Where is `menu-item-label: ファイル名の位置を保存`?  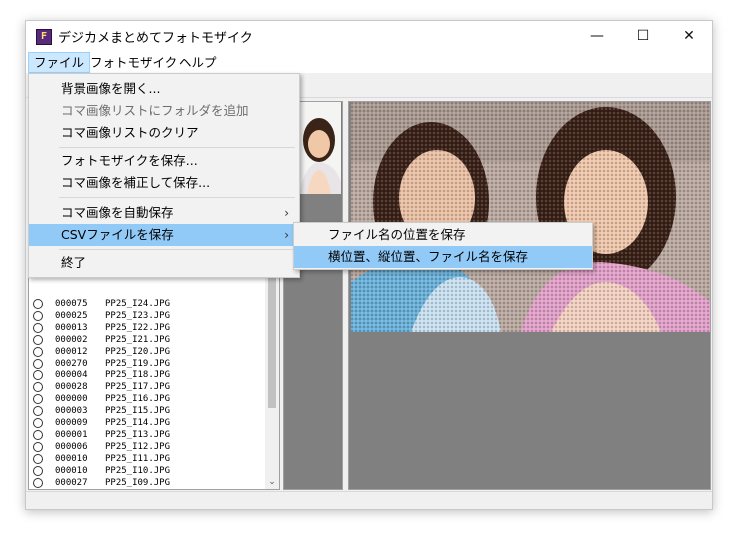 menu-item-label: ファイル名の位置を保存 is located at coordinates (397, 234).